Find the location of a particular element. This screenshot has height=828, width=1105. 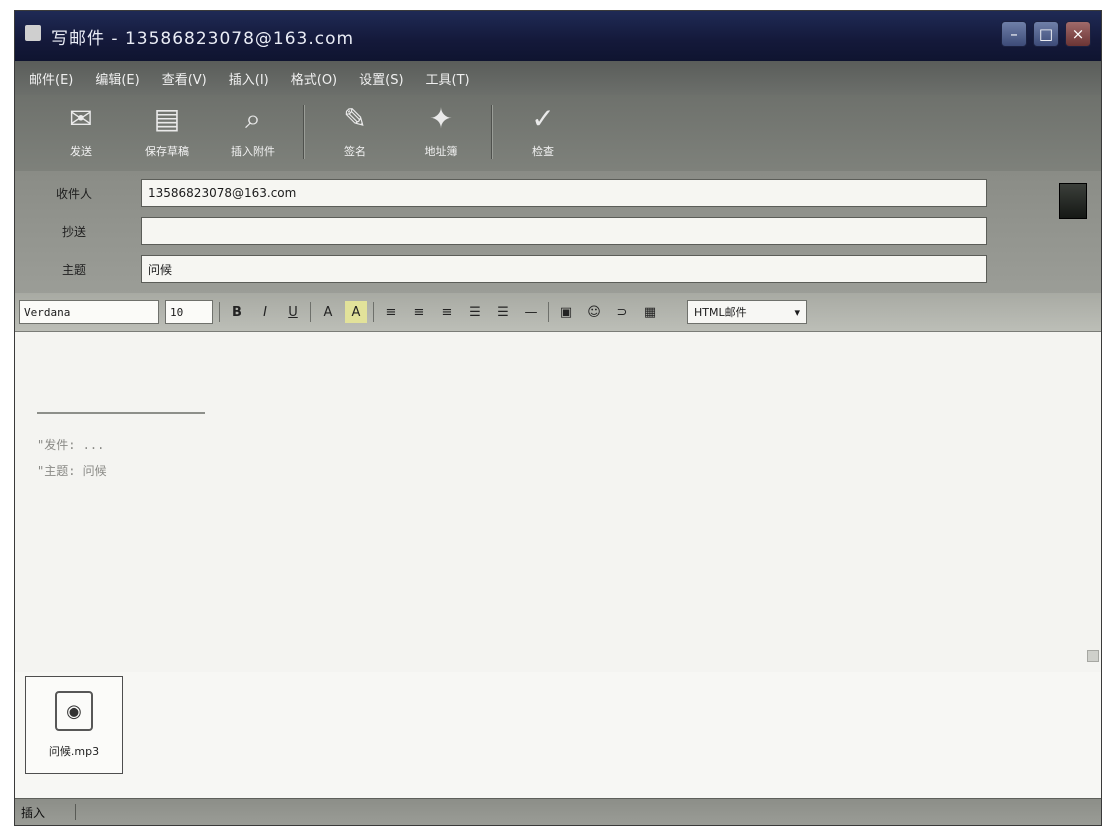

window-title: 写邮件 - 13586823078@163.com is located at coordinates (203, 39).